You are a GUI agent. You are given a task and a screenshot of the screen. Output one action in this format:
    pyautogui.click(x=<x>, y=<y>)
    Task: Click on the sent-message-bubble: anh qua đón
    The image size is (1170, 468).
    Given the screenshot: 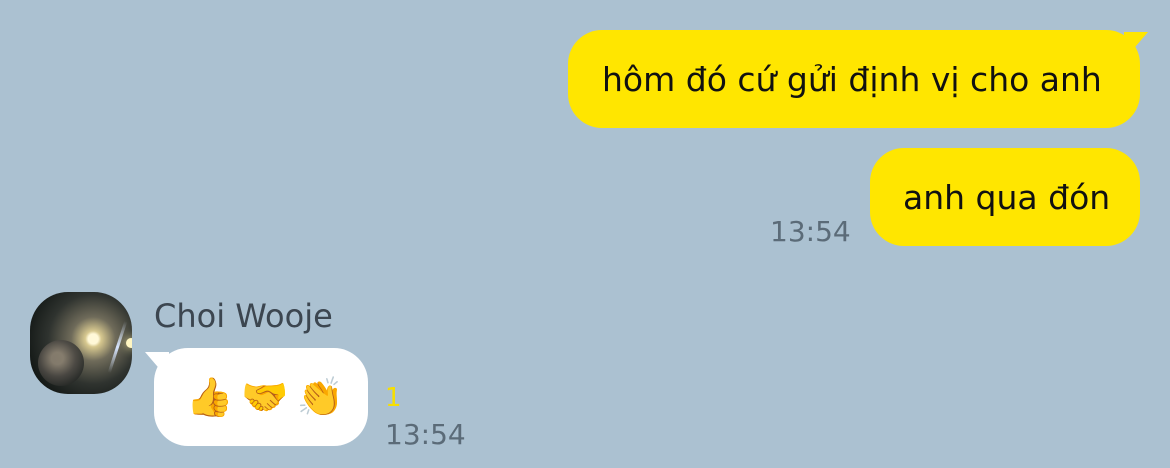 What is the action you would take?
    pyautogui.click(x=1005, y=197)
    